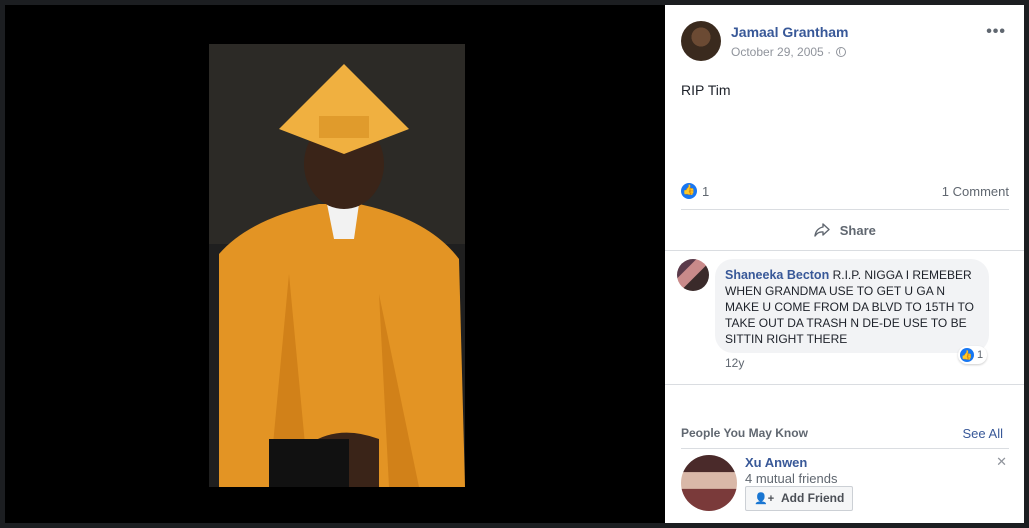 The image size is (1029, 528). What do you see at coordinates (857, 230) in the screenshot?
I see `share-label: Share` at bounding box center [857, 230].